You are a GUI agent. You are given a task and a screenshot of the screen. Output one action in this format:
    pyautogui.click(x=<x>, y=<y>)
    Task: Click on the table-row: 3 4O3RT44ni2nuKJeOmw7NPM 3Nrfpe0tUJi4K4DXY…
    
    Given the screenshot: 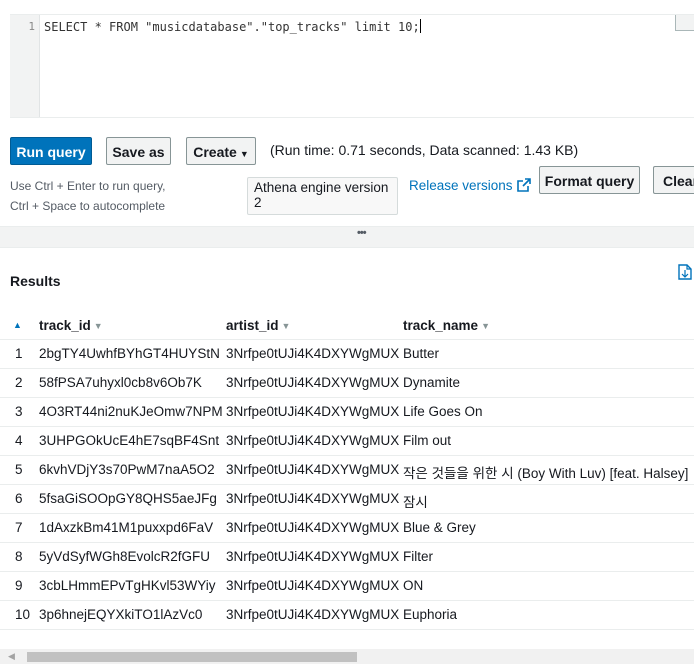 What is the action you would take?
    pyautogui.click(x=347, y=412)
    